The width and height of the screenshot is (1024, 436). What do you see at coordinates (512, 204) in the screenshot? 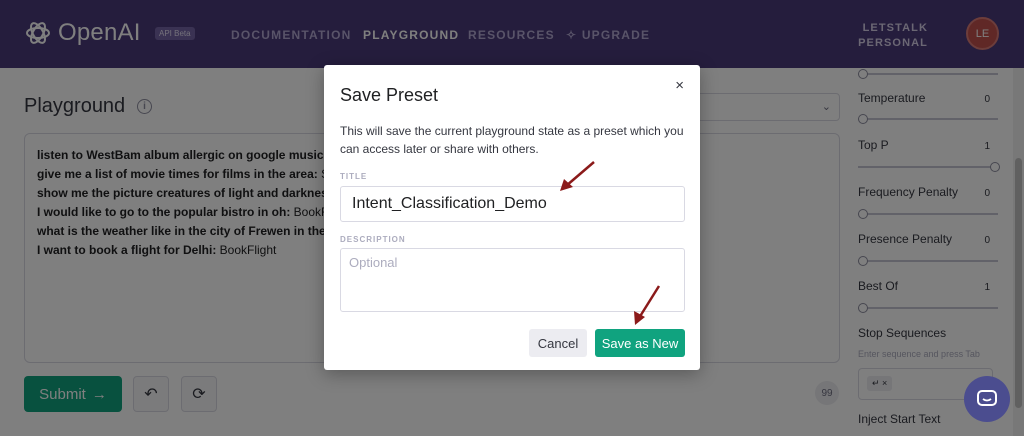
I see `title-input: Intent_Classification_Demo` at bounding box center [512, 204].